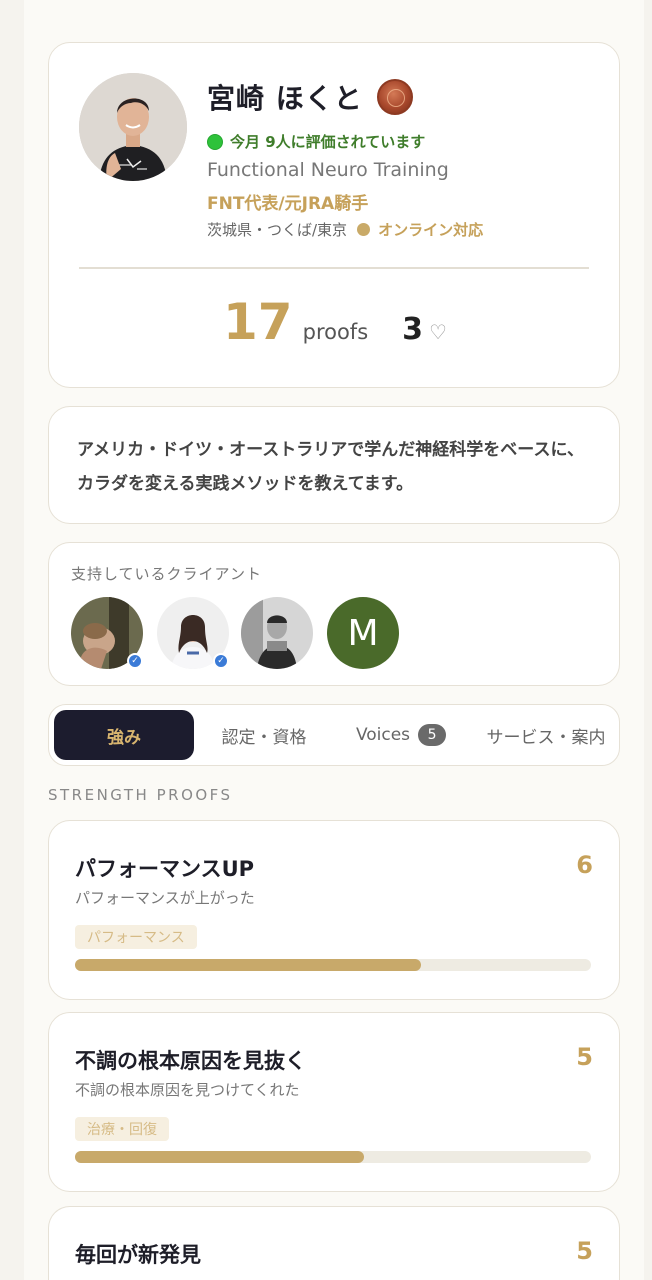  Describe the element at coordinates (394, 97) in the screenshot. I see `medal-badge-icon` at that location.